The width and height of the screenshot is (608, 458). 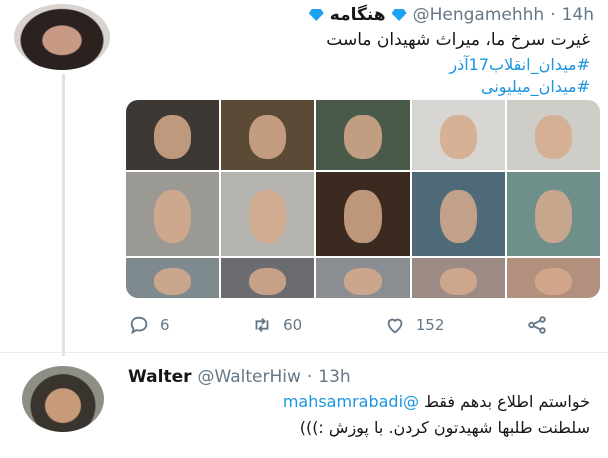 What do you see at coordinates (63, 215) in the screenshot?
I see `thread-line` at bounding box center [63, 215].